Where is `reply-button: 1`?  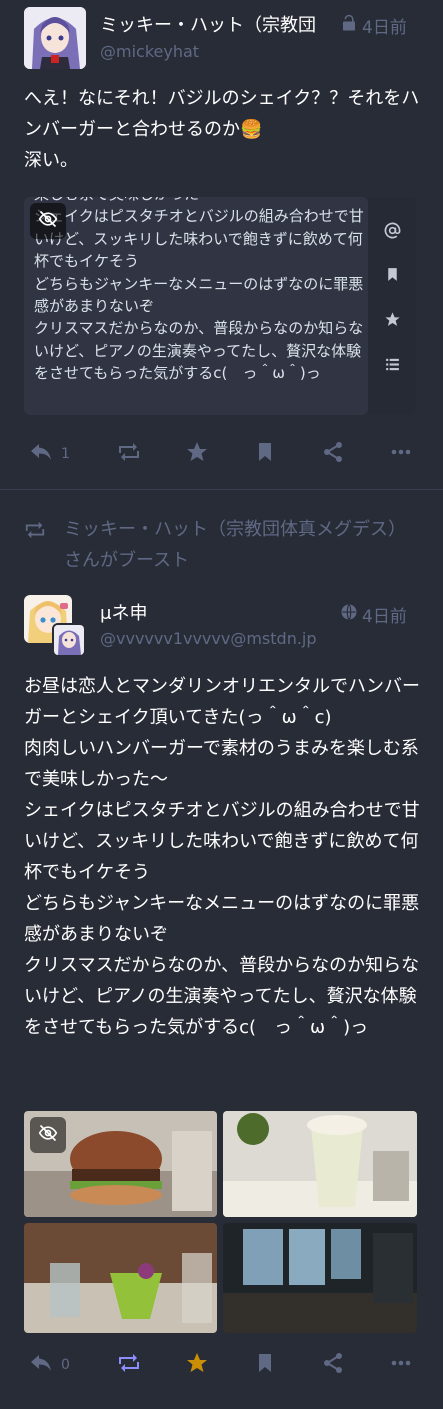
reply-button: 1 is located at coordinates (49, 454).